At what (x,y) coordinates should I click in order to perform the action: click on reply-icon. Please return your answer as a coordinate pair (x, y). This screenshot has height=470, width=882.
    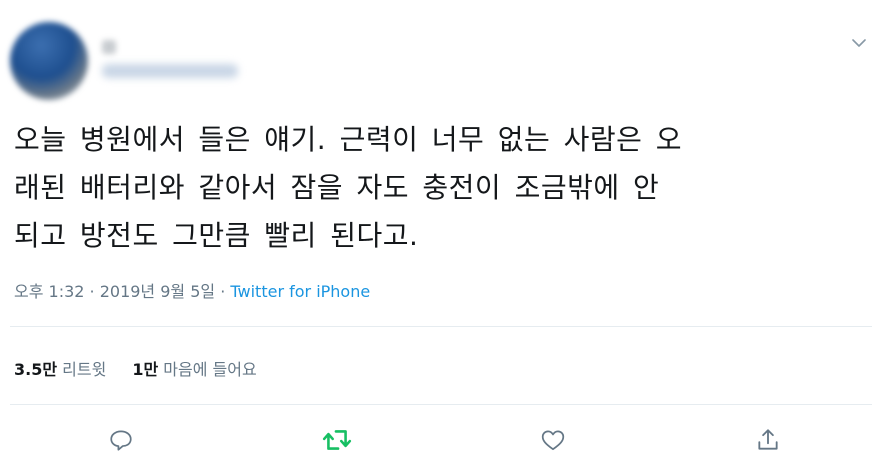
    Looking at the image, I should click on (121, 440).